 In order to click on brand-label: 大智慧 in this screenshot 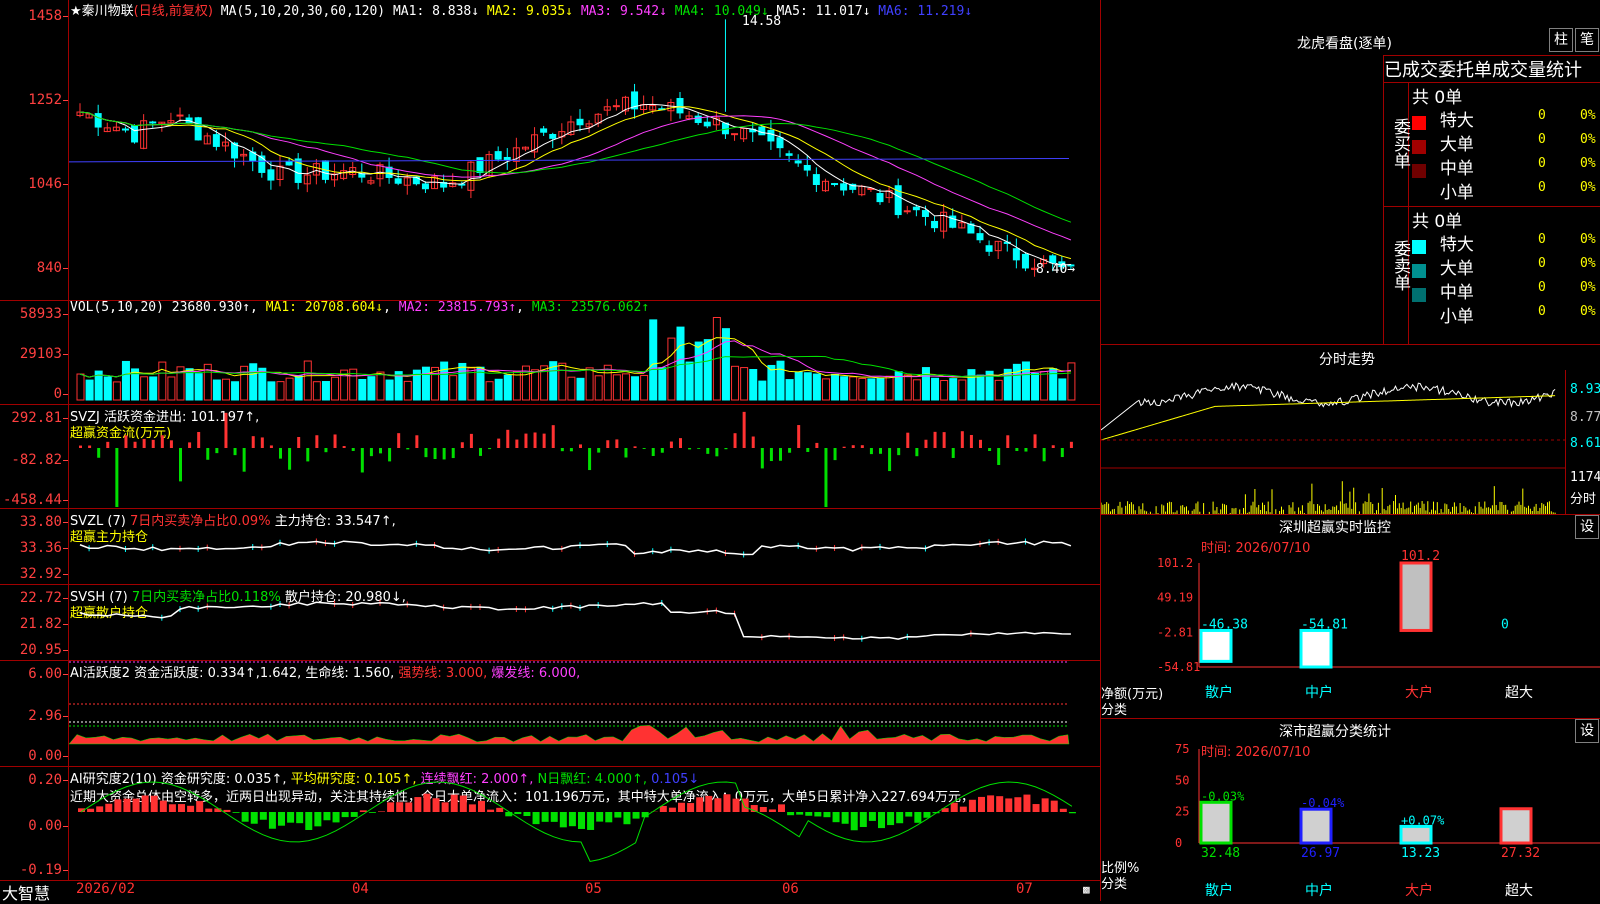, I will do `click(26, 892)`.